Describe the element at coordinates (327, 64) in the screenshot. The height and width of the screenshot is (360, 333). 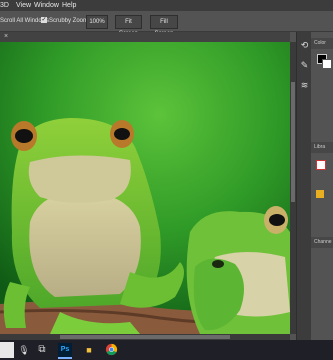
I see `background-color-swatch` at that location.